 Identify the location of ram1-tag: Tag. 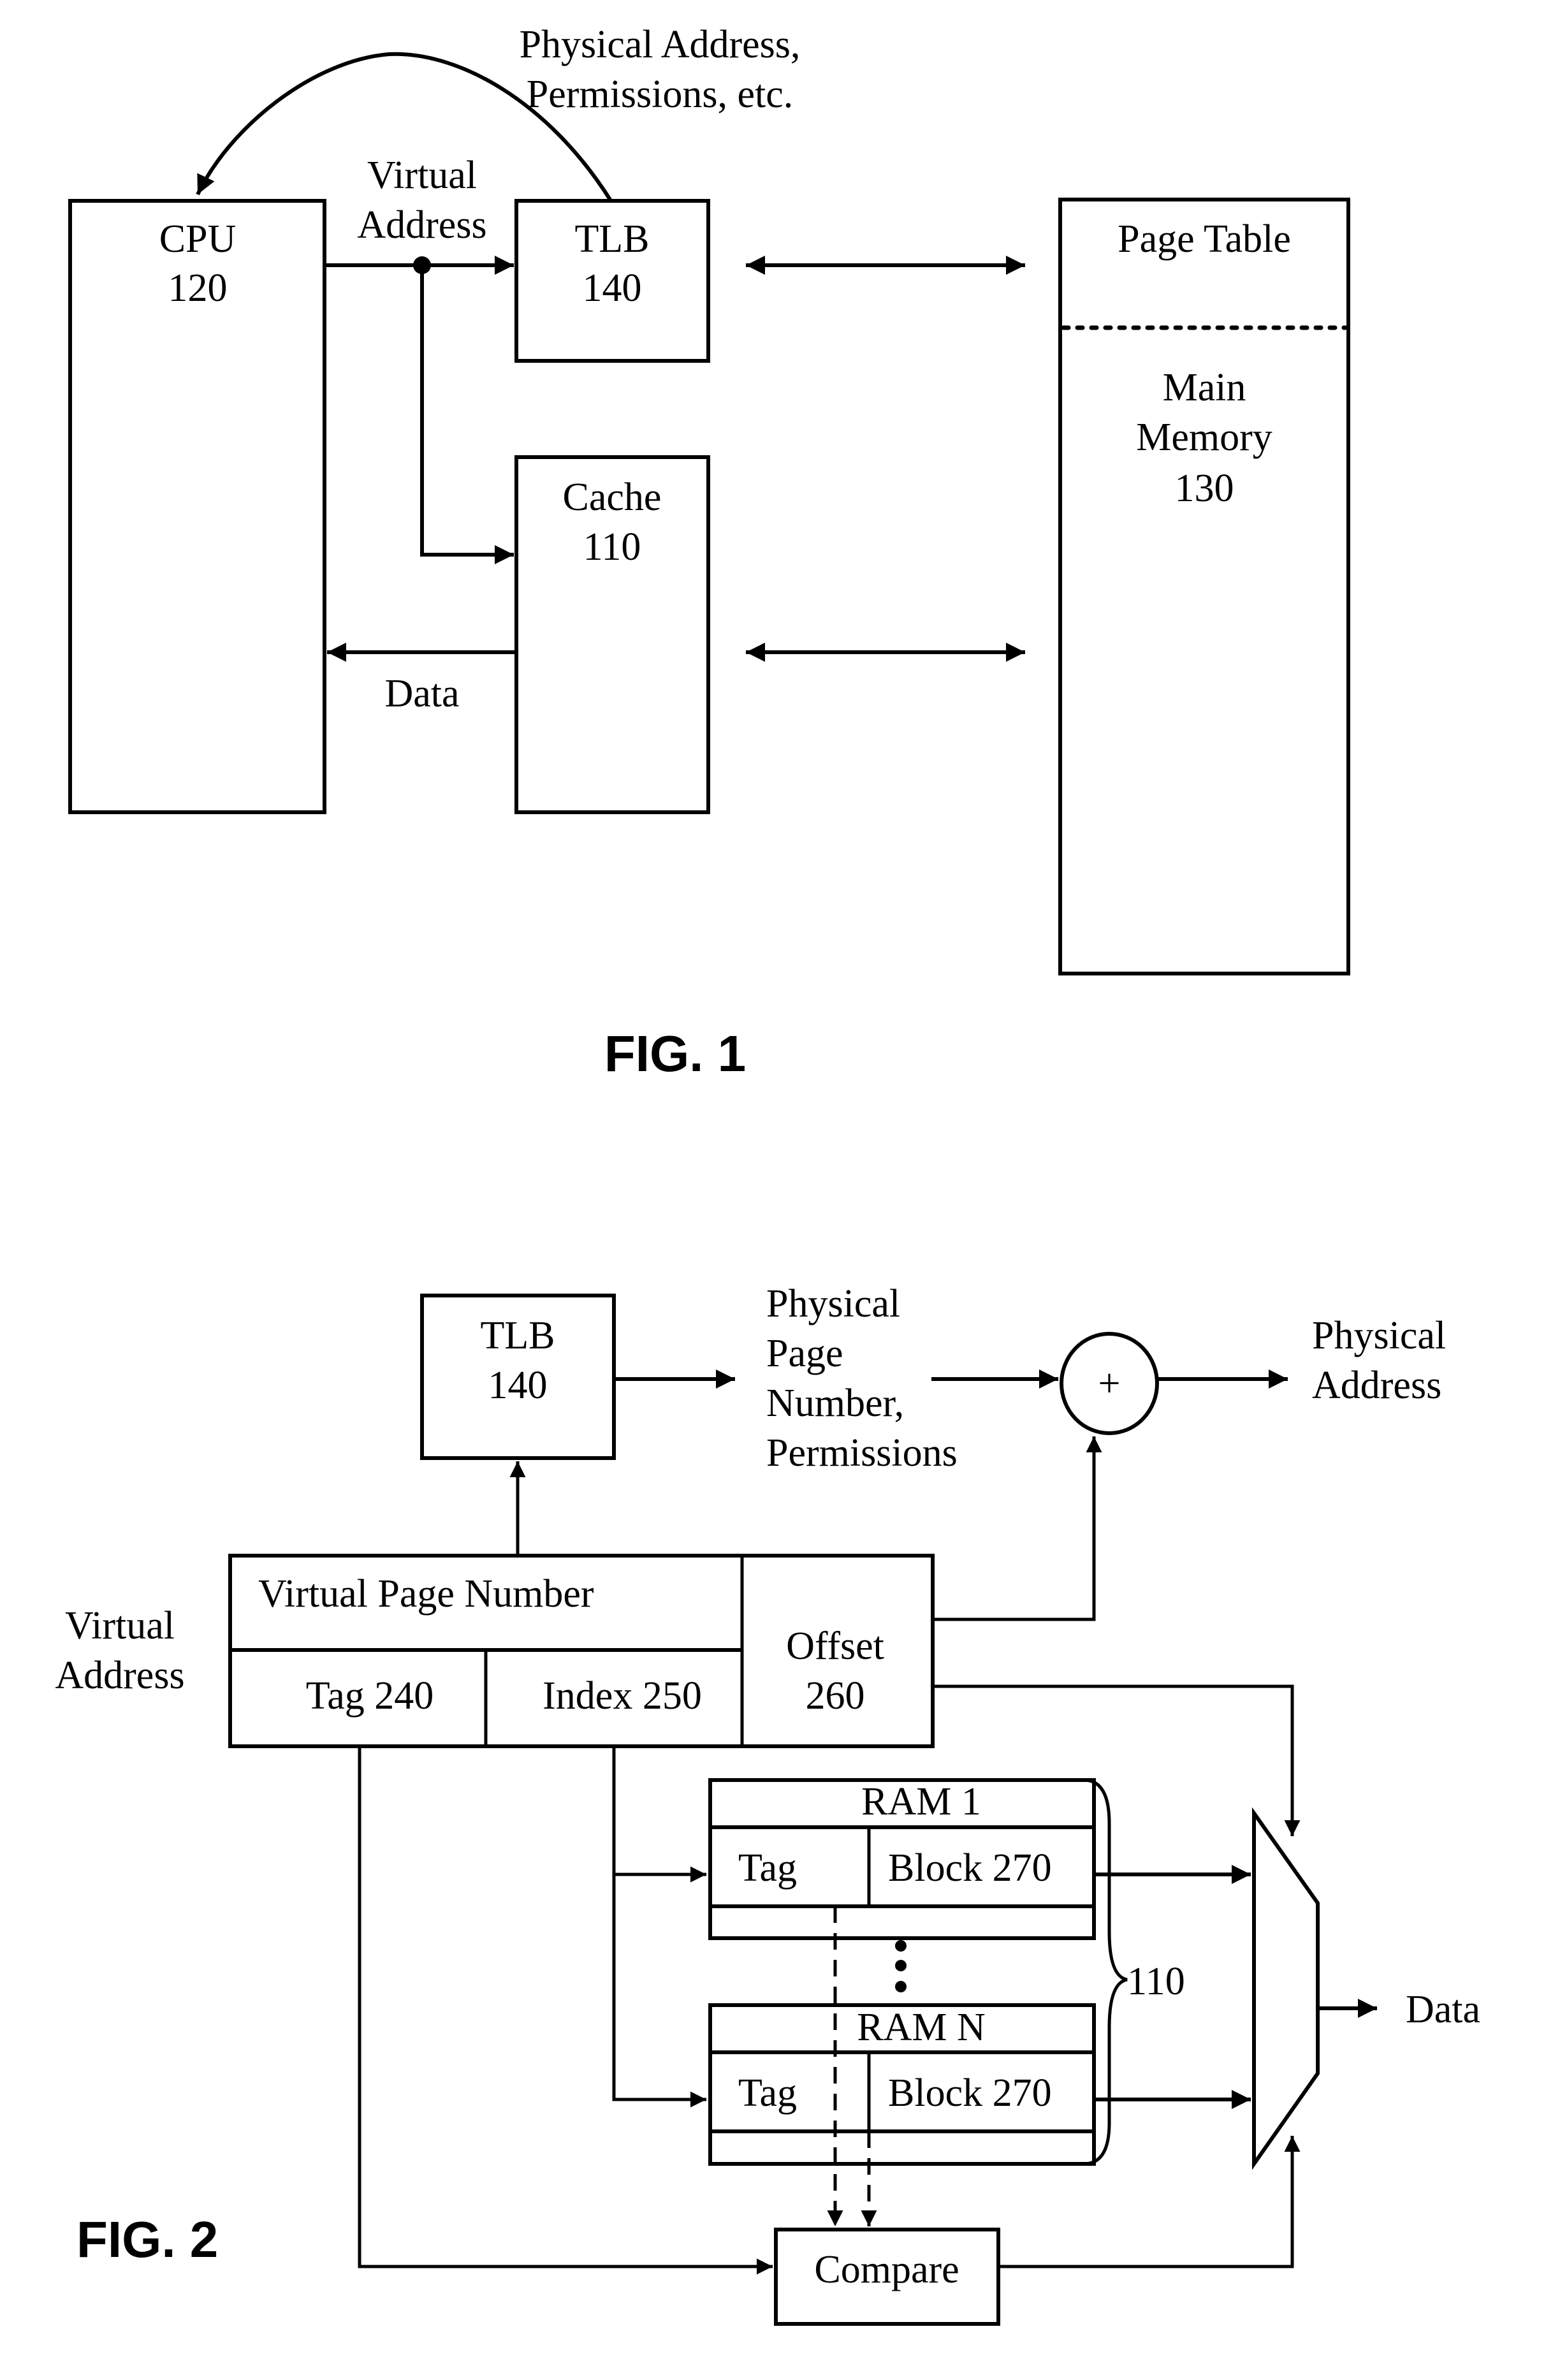
(767, 1868).